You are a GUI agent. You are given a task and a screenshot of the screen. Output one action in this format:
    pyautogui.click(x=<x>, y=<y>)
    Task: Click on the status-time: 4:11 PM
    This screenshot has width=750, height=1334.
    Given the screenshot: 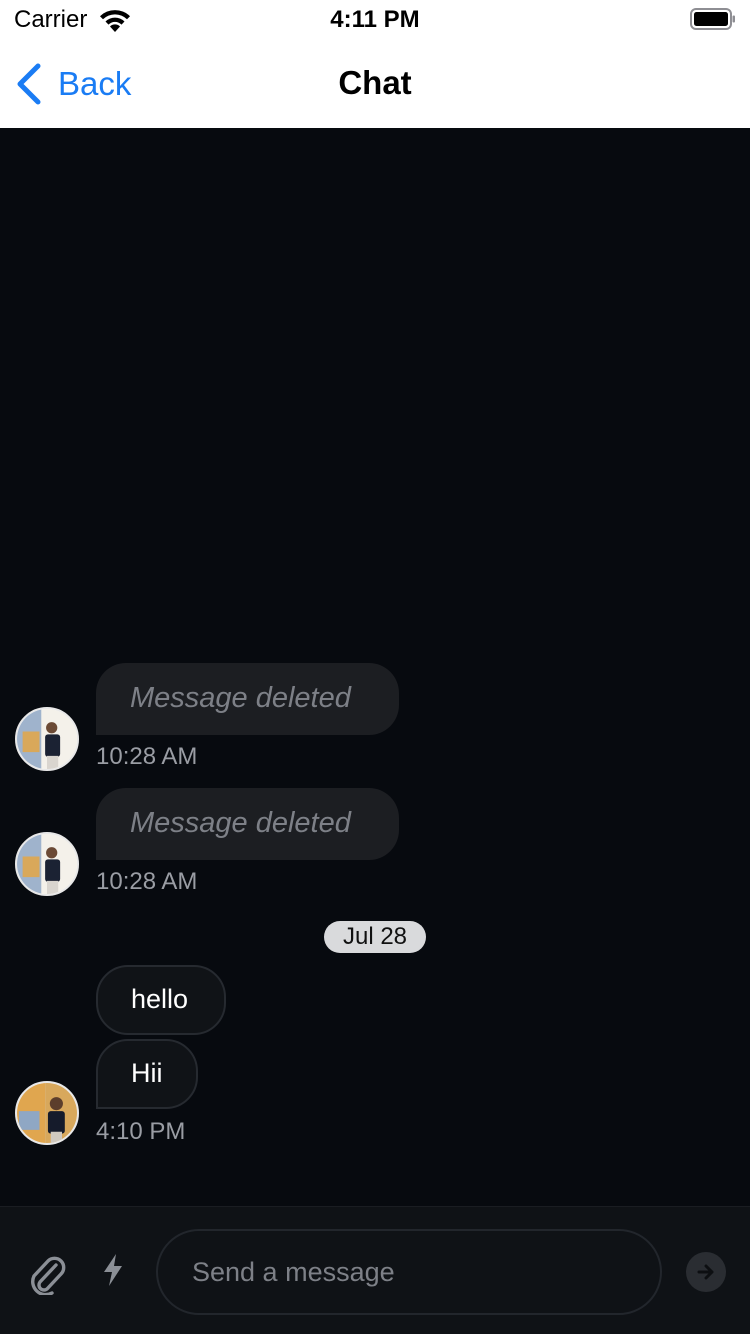 What is the action you would take?
    pyautogui.click(x=375, y=19)
    